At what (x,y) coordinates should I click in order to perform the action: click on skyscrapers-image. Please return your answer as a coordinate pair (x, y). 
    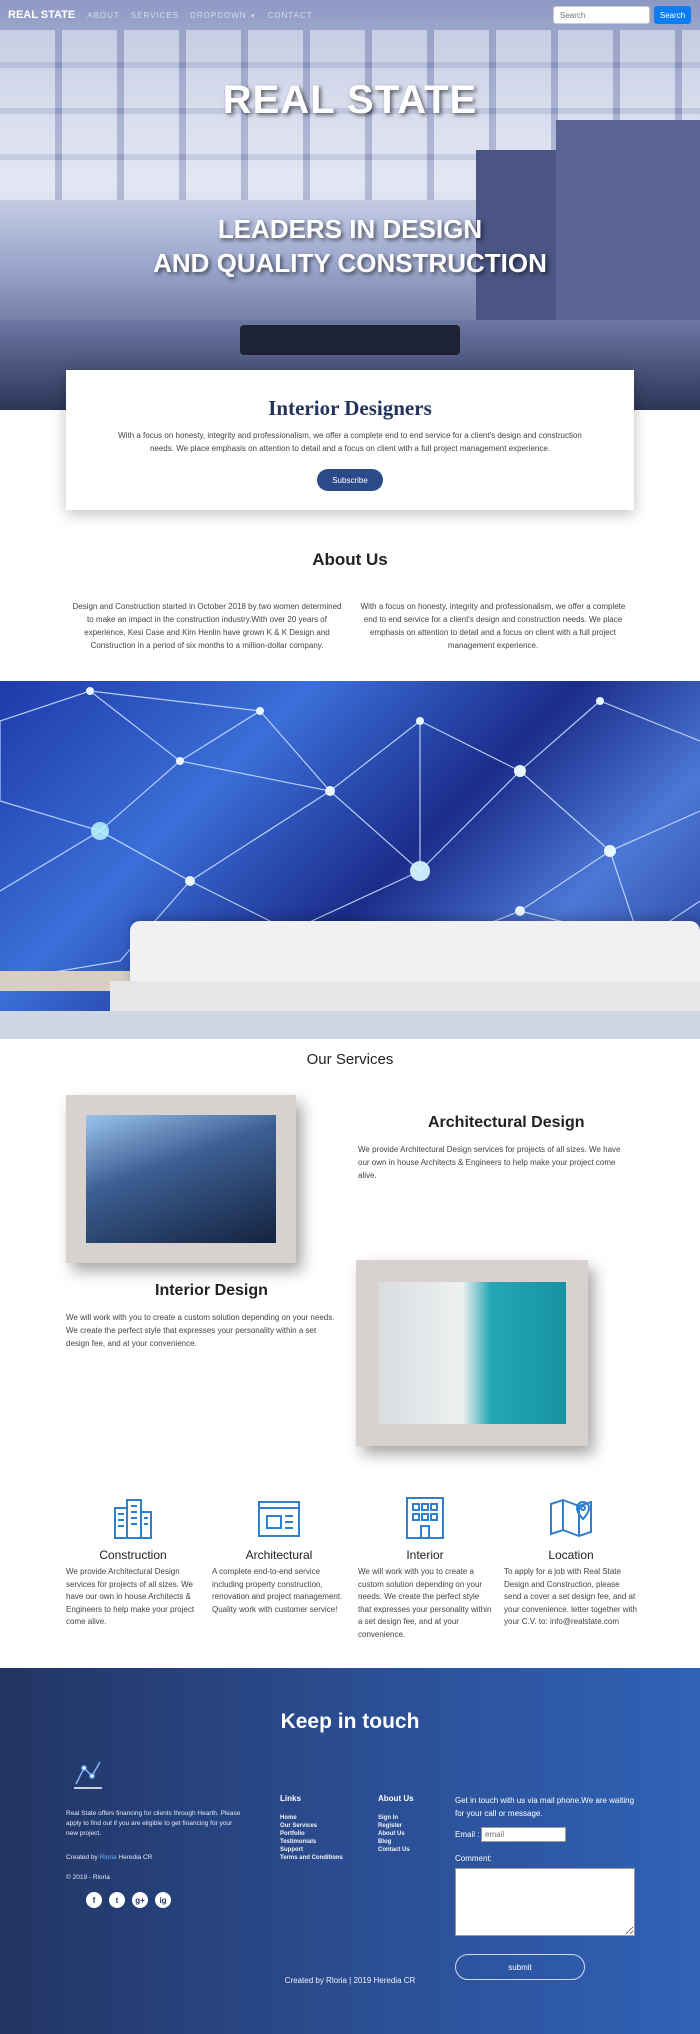
    Looking at the image, I should click on (181, 1179).